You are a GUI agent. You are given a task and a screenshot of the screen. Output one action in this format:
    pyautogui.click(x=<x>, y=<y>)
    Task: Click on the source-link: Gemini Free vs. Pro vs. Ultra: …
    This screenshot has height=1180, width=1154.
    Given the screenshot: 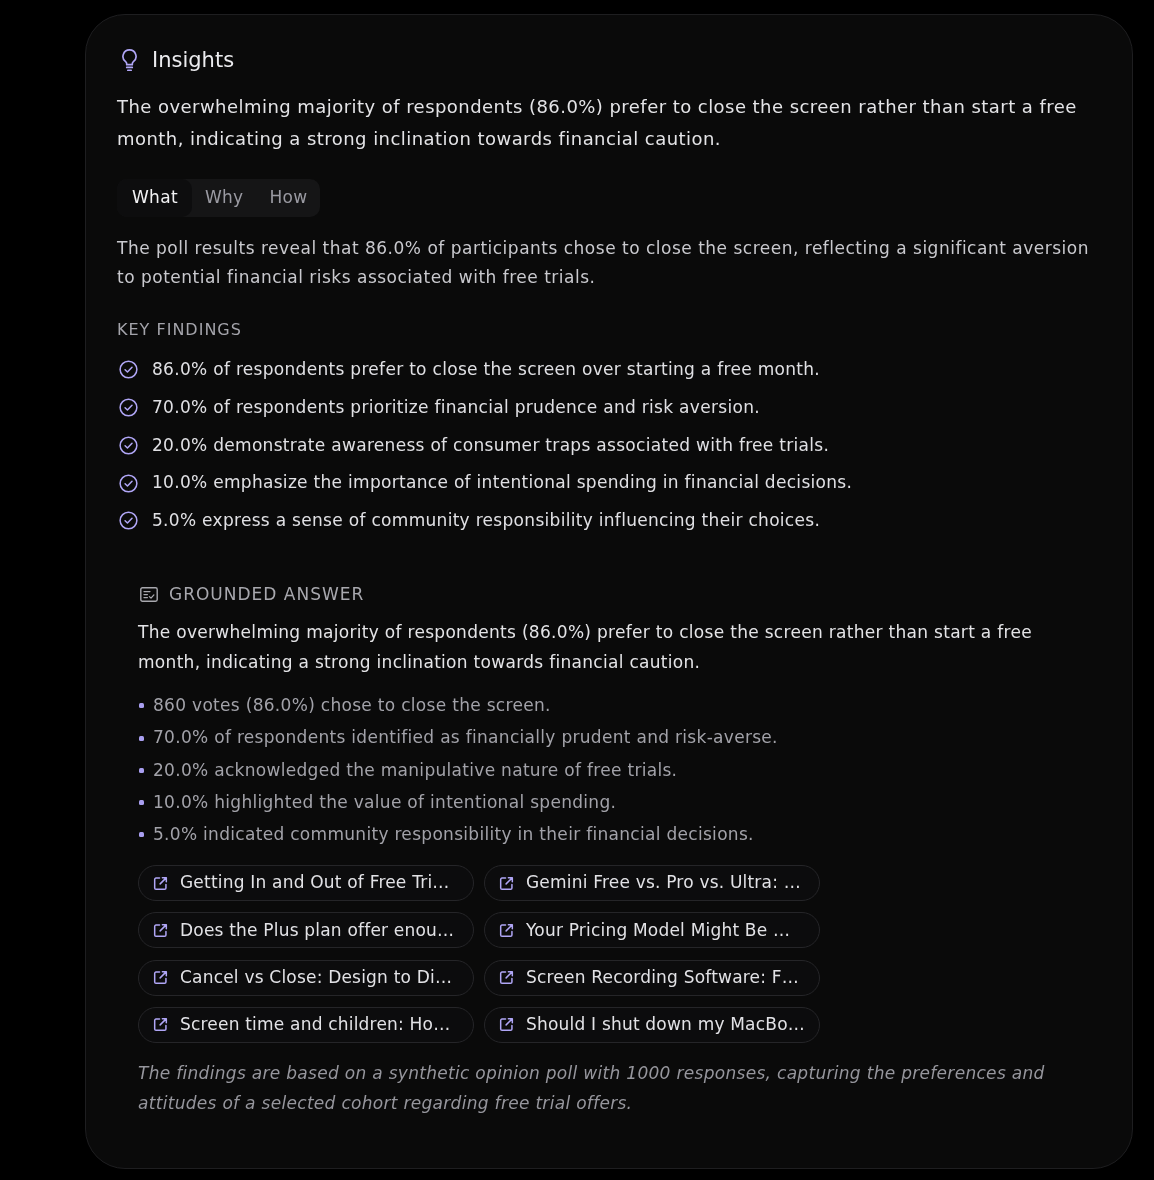 What is the action you would take?
    pyautogui.click(x=652, y=883)
    